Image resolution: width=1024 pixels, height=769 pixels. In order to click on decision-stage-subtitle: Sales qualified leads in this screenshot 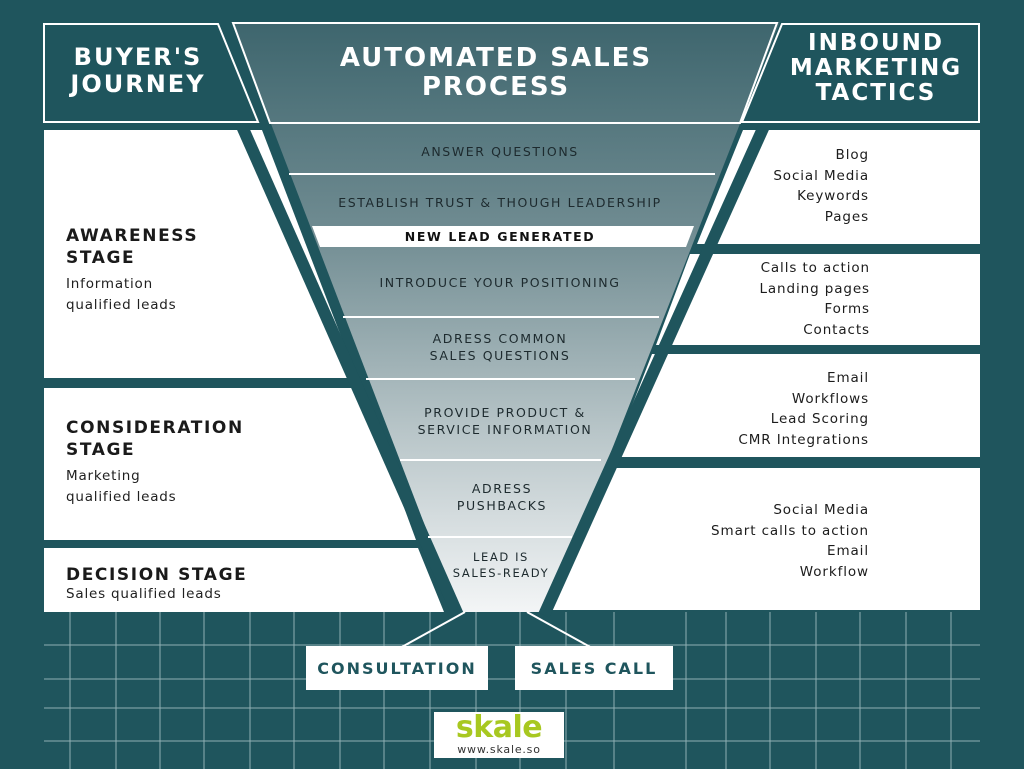, I will do `click(156, 594)`.